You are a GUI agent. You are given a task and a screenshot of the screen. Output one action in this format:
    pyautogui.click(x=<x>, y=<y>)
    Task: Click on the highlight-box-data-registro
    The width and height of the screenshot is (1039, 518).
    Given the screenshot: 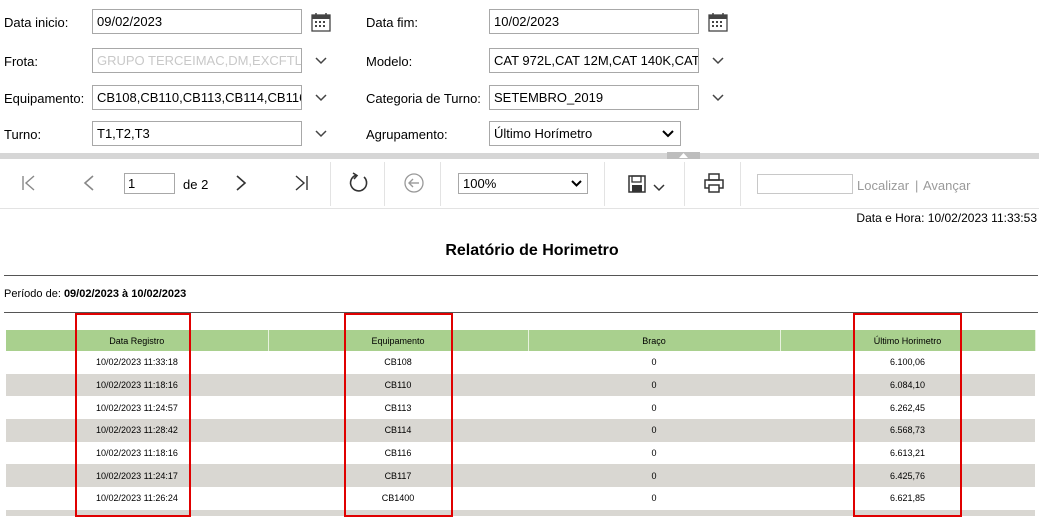 What is the action you would take?
    pyautogui.click(x=133, y=415)
    